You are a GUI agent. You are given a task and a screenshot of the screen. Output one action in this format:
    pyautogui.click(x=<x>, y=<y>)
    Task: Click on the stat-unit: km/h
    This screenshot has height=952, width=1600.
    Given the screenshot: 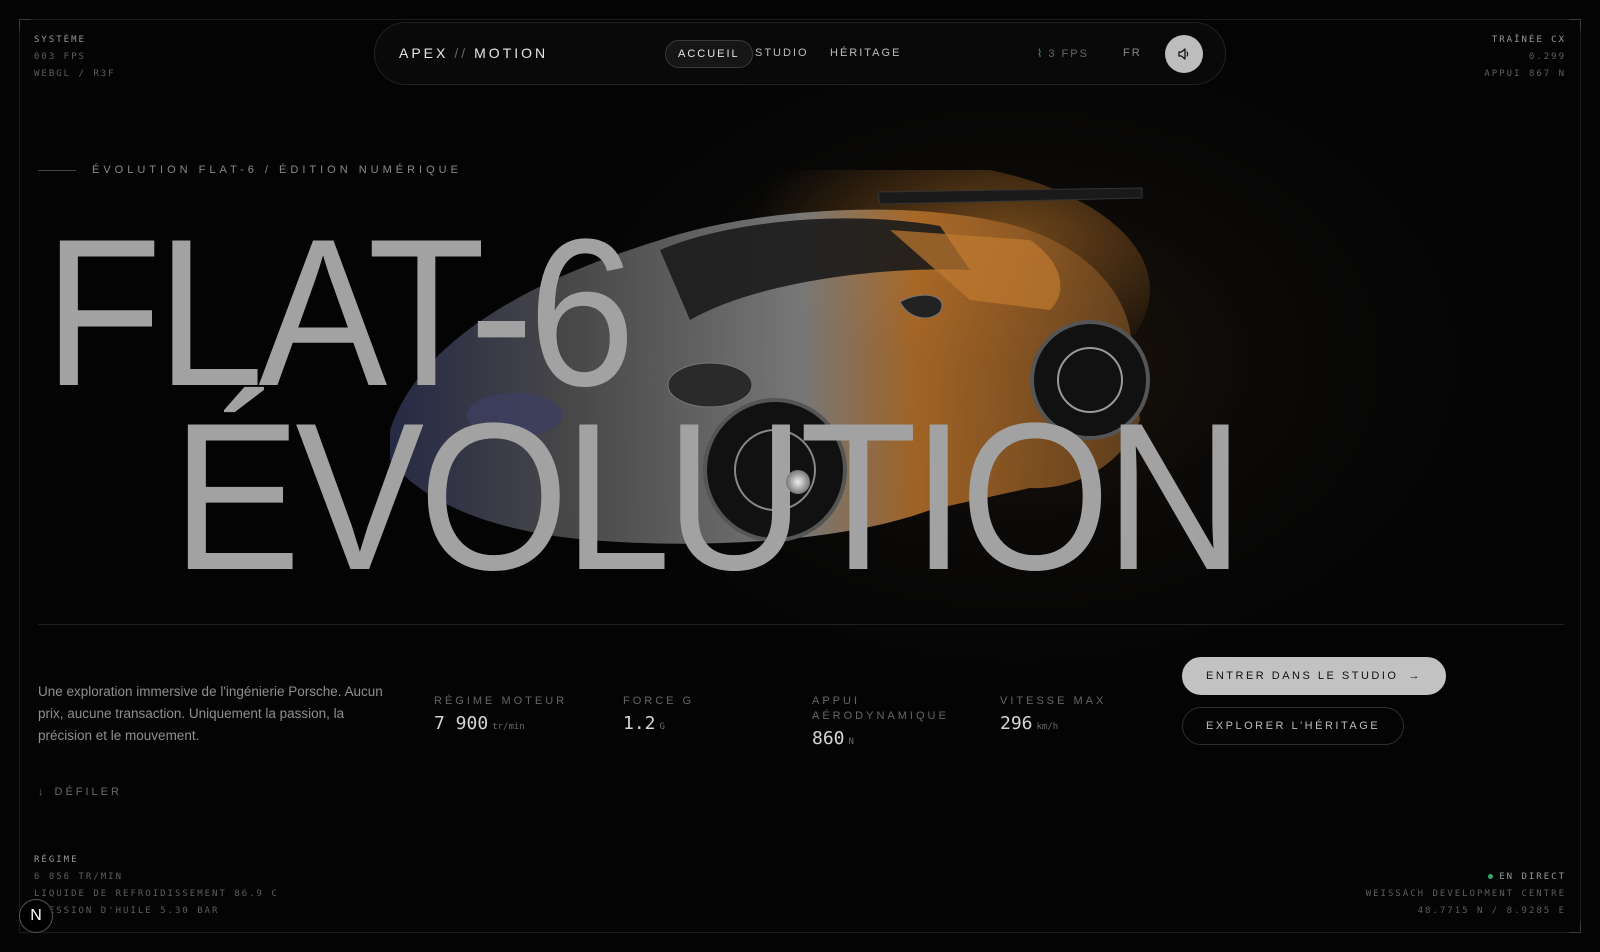 What is the action you would take?
    pyautogui.click(x=1047, y=727)
    